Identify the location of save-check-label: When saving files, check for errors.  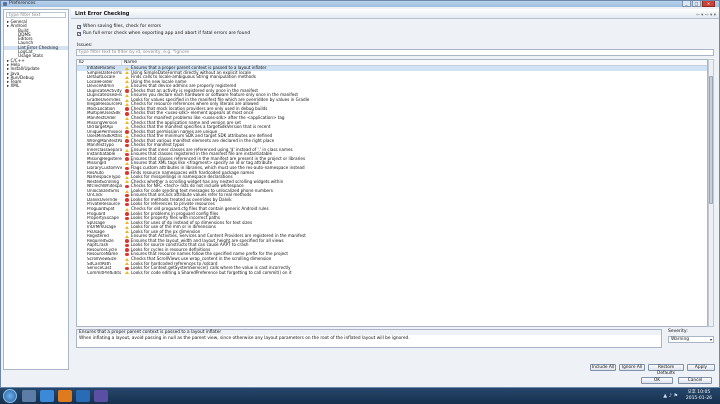
(122, 26).